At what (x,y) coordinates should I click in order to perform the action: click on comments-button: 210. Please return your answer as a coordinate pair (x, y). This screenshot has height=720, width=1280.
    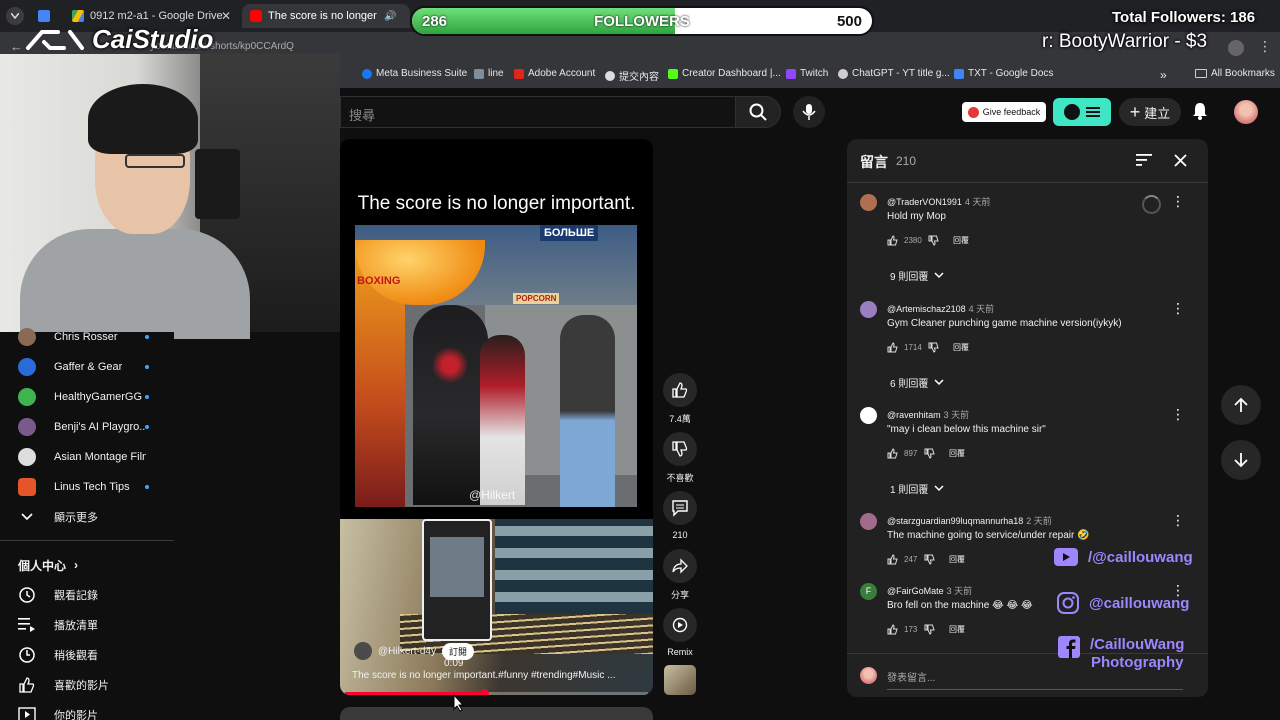
    Looking at the image, I should click on (680, 515).